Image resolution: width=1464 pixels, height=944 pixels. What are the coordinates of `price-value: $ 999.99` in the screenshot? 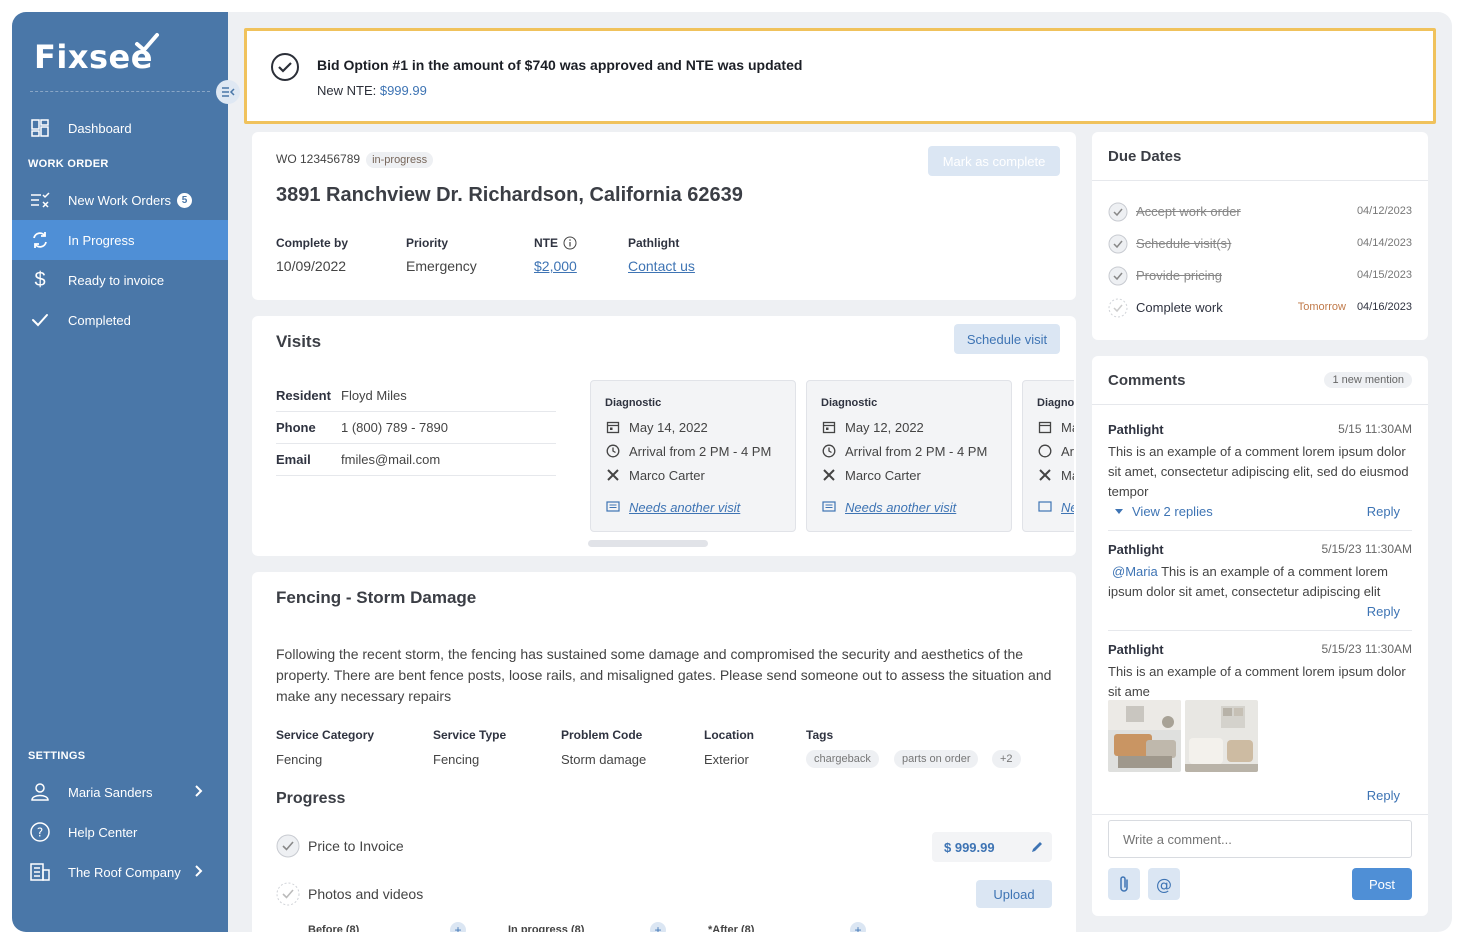 It's located at (969, 847).